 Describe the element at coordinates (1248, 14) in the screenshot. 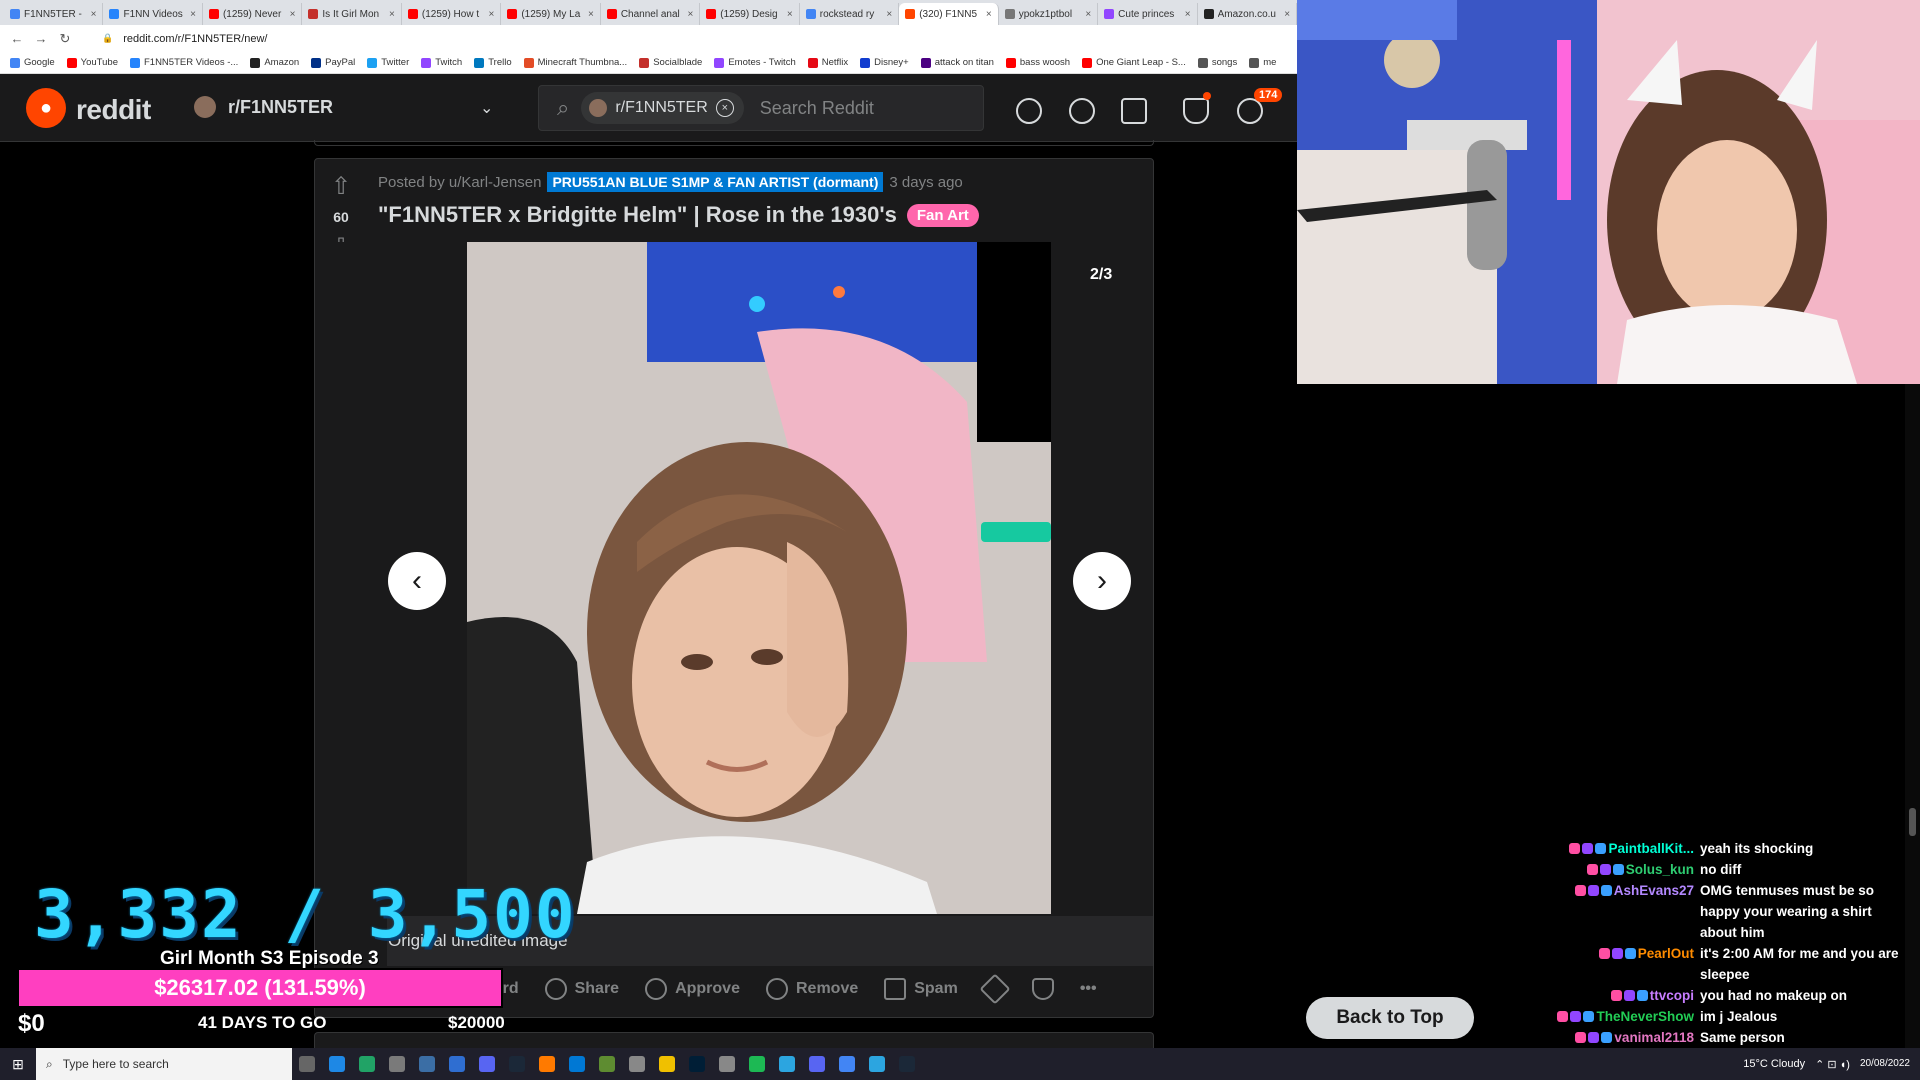

I see `browser-tab: Amazon.co.u ×` at that location.